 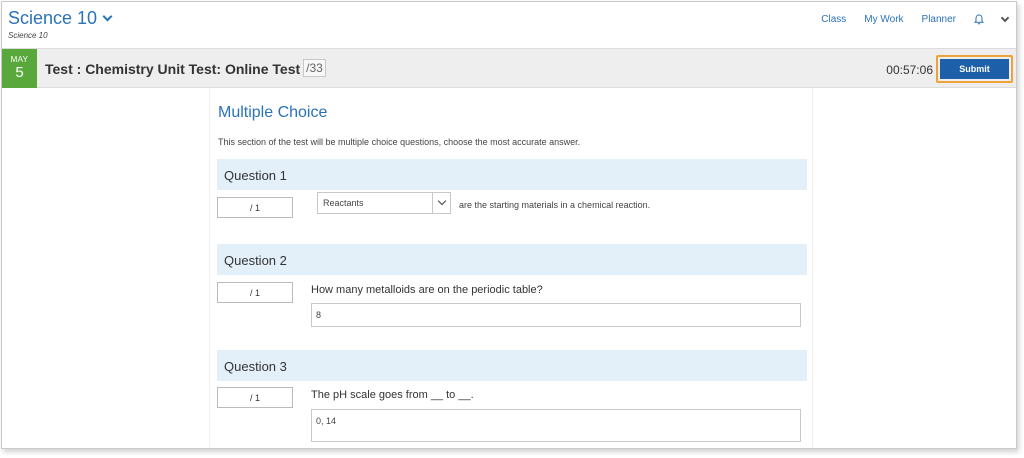 What do you see at coordinates (384, 203) in the screenshot?
I see `question-1-answer-select: Reactants` at bounding box center [384, 203].